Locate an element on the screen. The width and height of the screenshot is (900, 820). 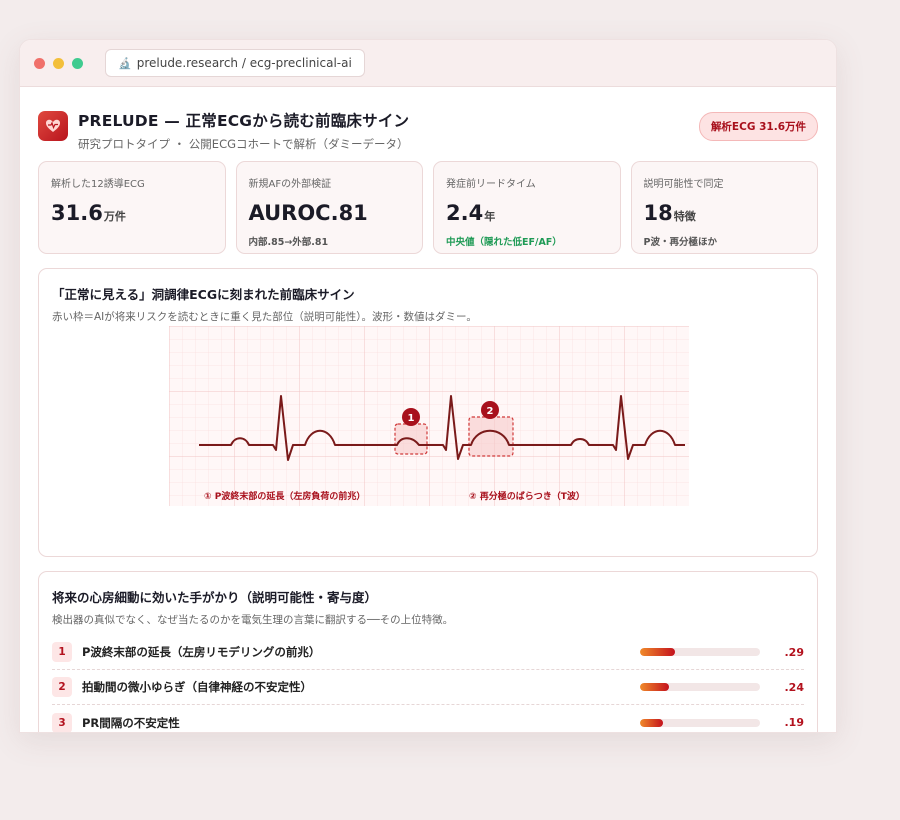
marker-1-caption: ① P波終末部の延長（左房負荷の前兆） is located at coordinates (284, 496).